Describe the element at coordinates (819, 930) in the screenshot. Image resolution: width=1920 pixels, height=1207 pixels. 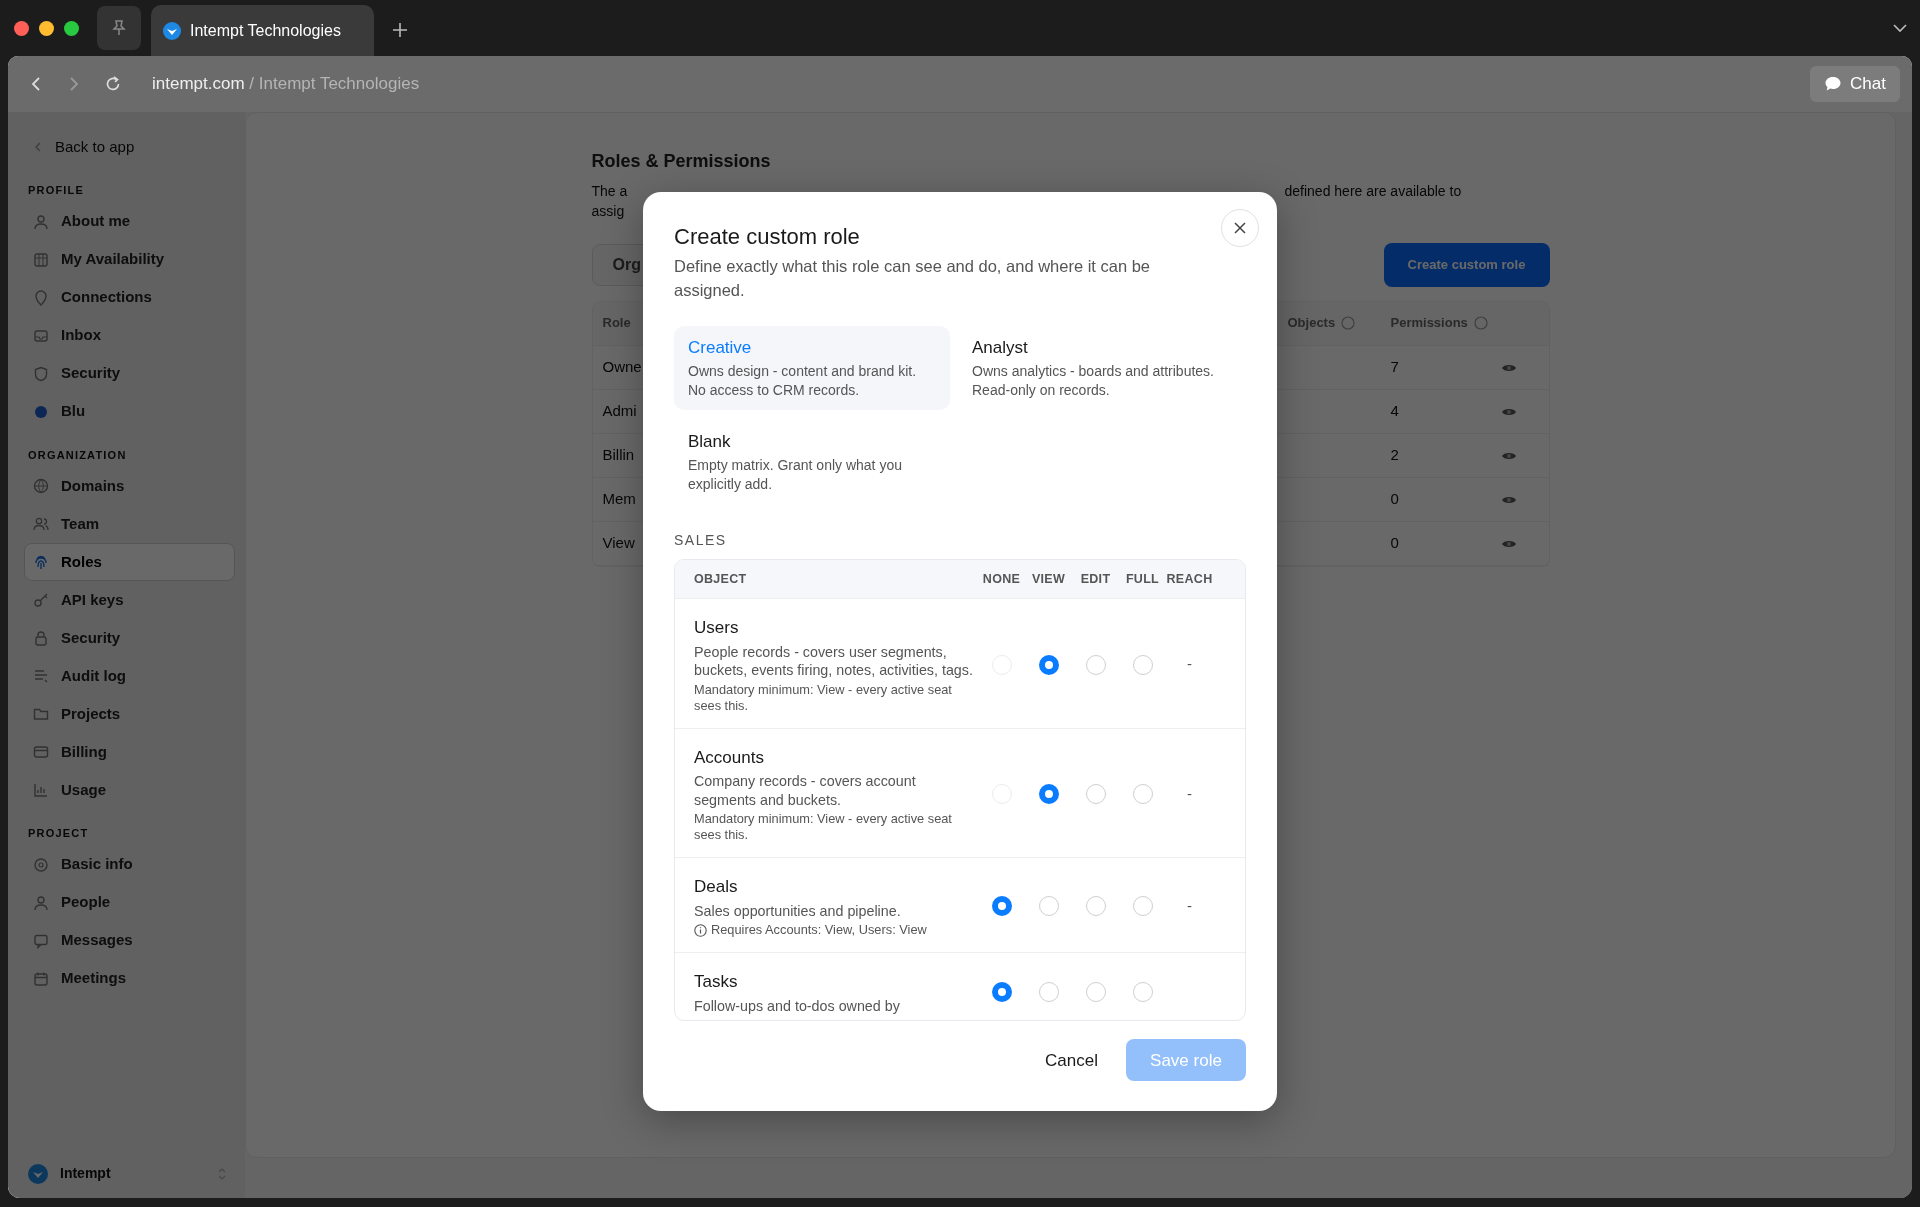
I see `object-note: Requires Accounts: View, Users: View` at that location.